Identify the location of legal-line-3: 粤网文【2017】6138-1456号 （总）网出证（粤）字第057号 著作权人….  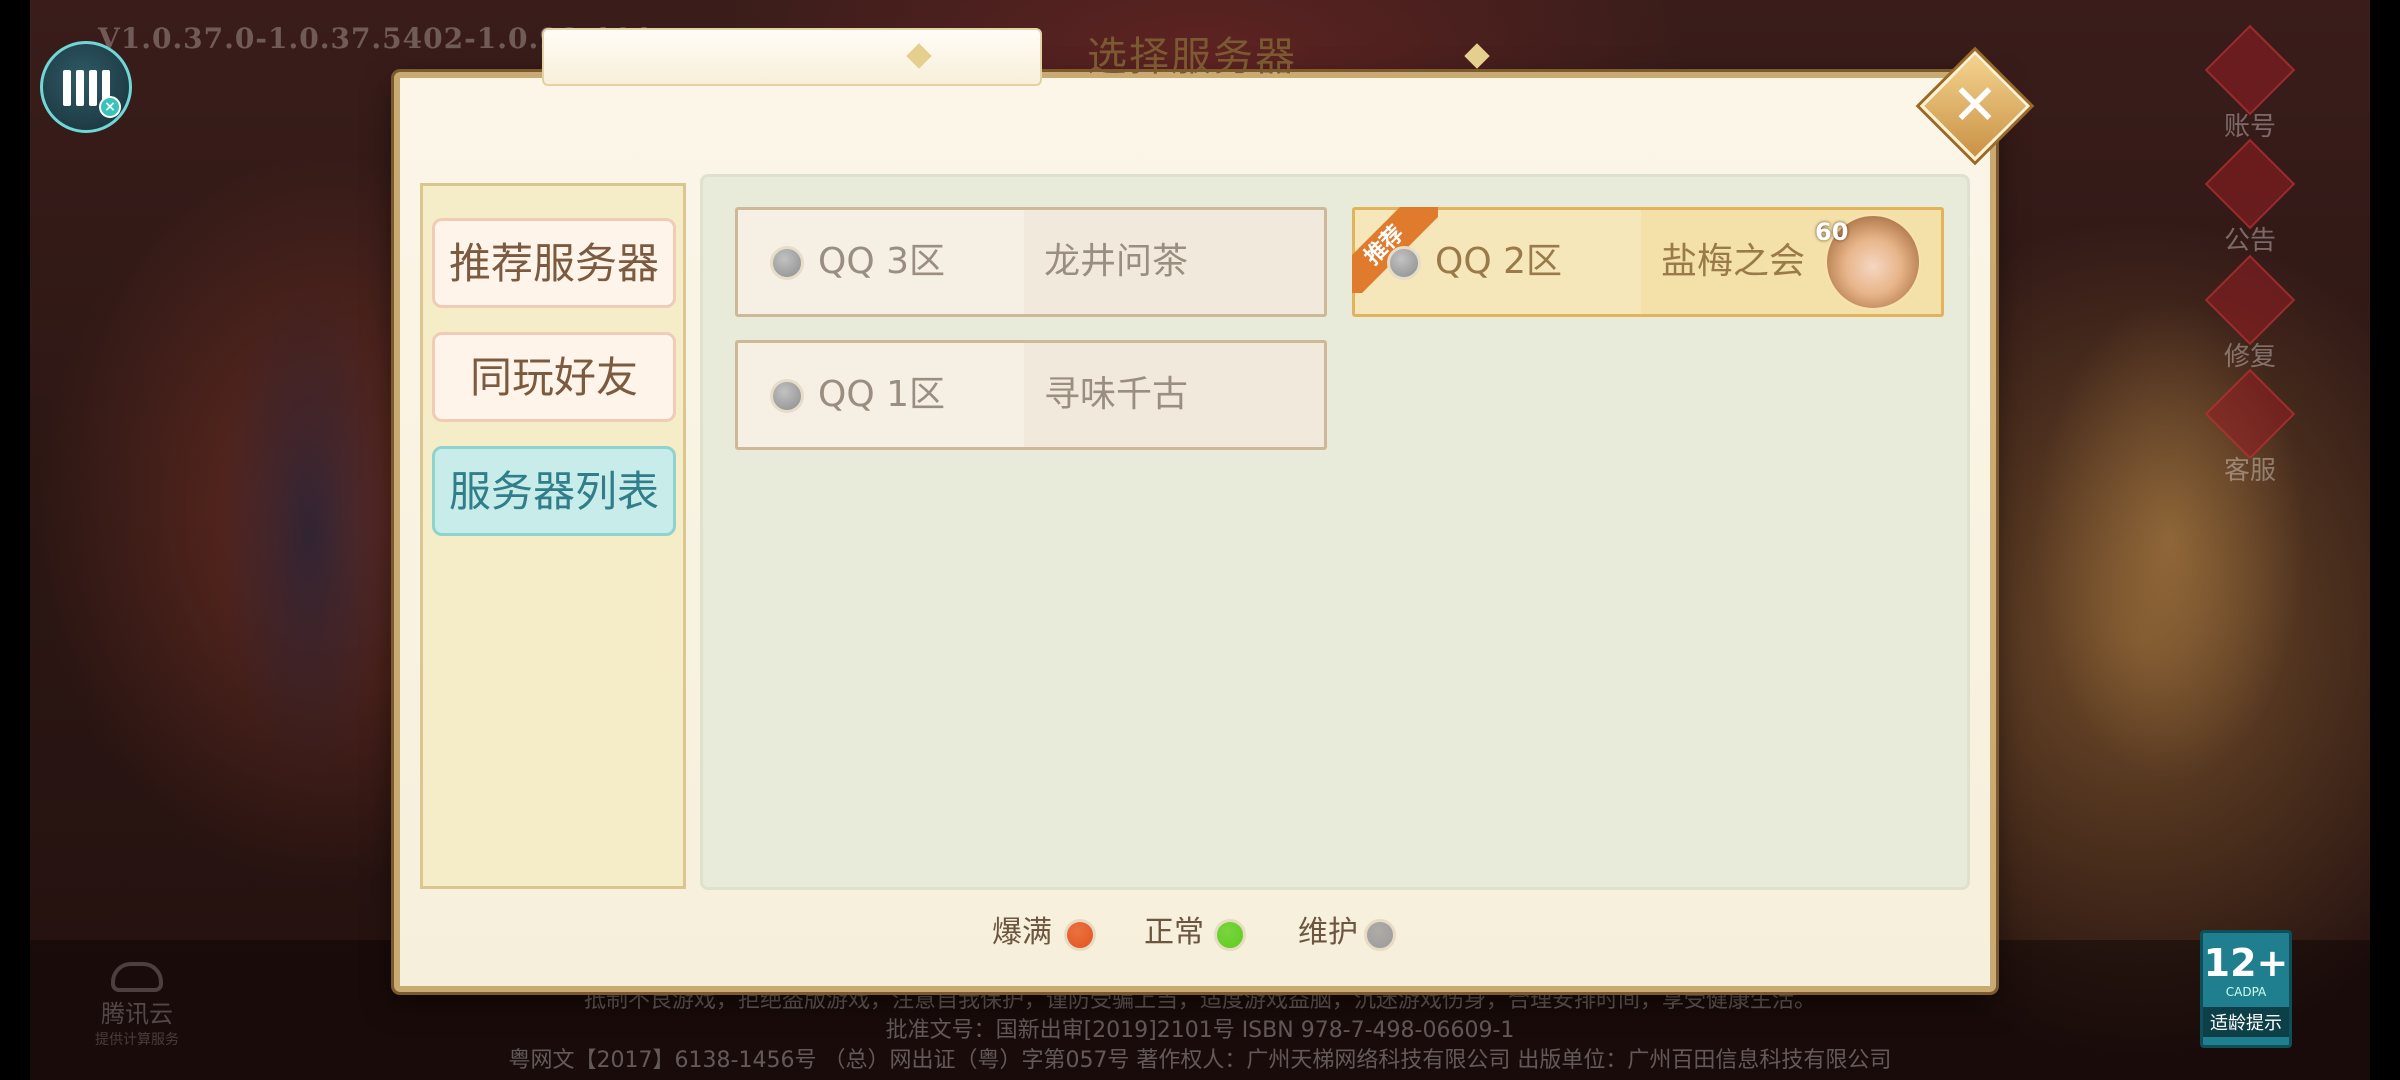
(1200, 1060).